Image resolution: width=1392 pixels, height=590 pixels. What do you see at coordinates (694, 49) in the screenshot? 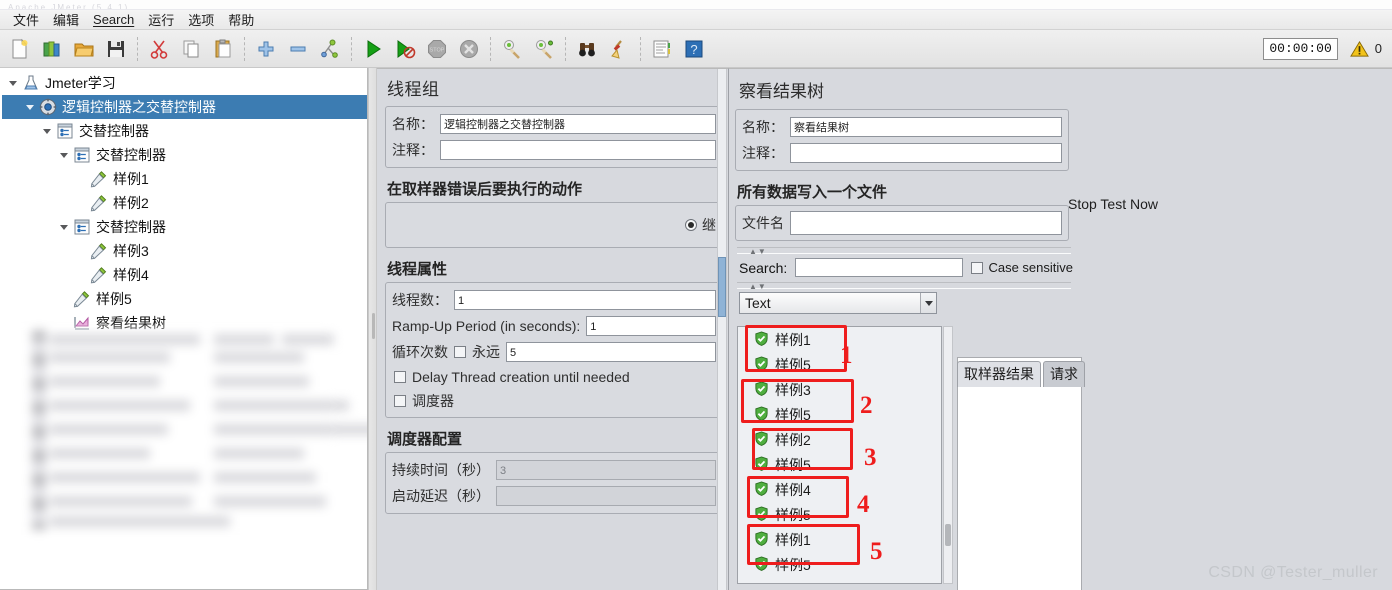
I see `help-book-icon: ?` at bounding box center [694, 49].